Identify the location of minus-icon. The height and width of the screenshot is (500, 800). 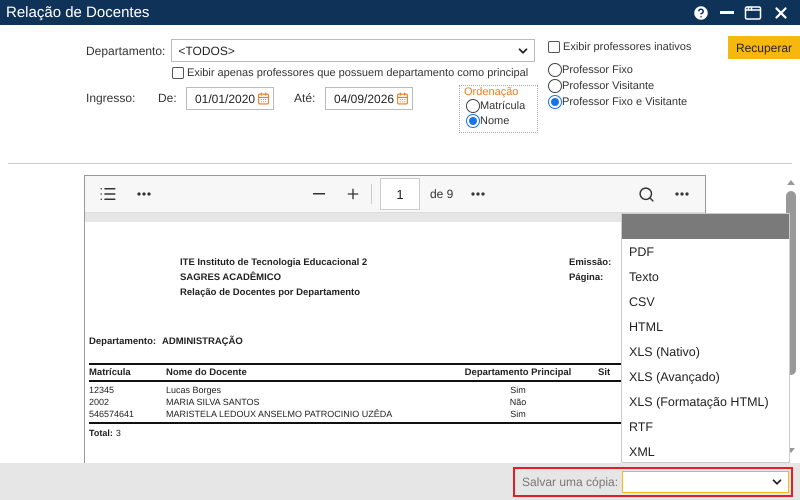
(319, 194).